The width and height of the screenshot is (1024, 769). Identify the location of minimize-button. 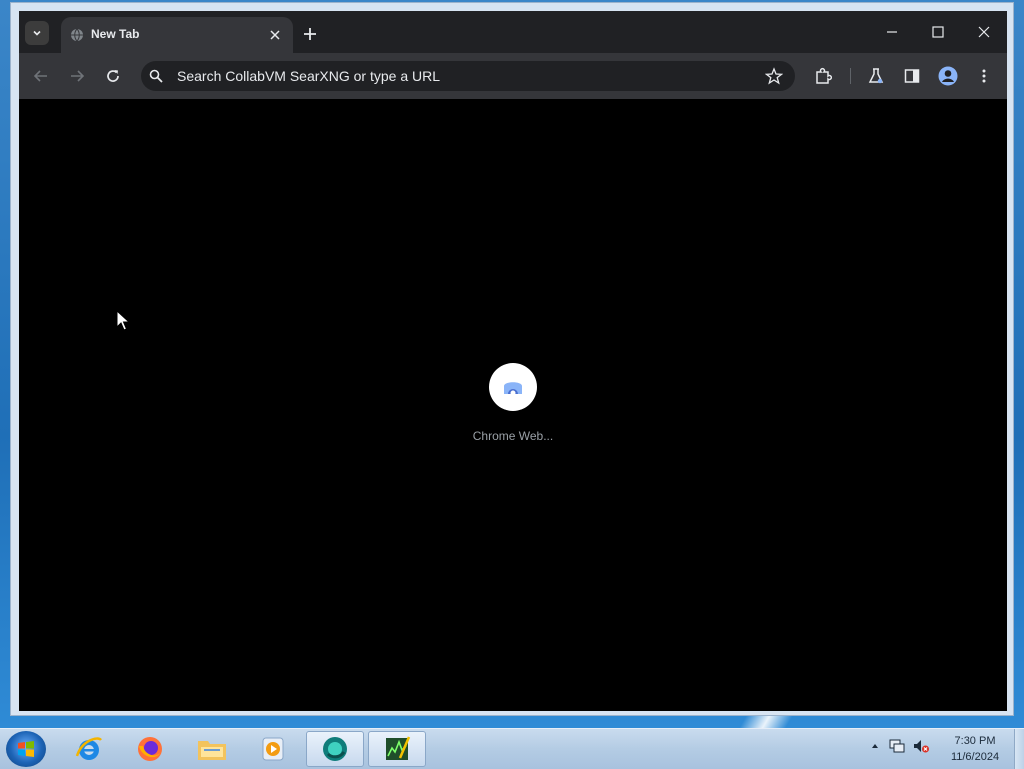
(892, 32).